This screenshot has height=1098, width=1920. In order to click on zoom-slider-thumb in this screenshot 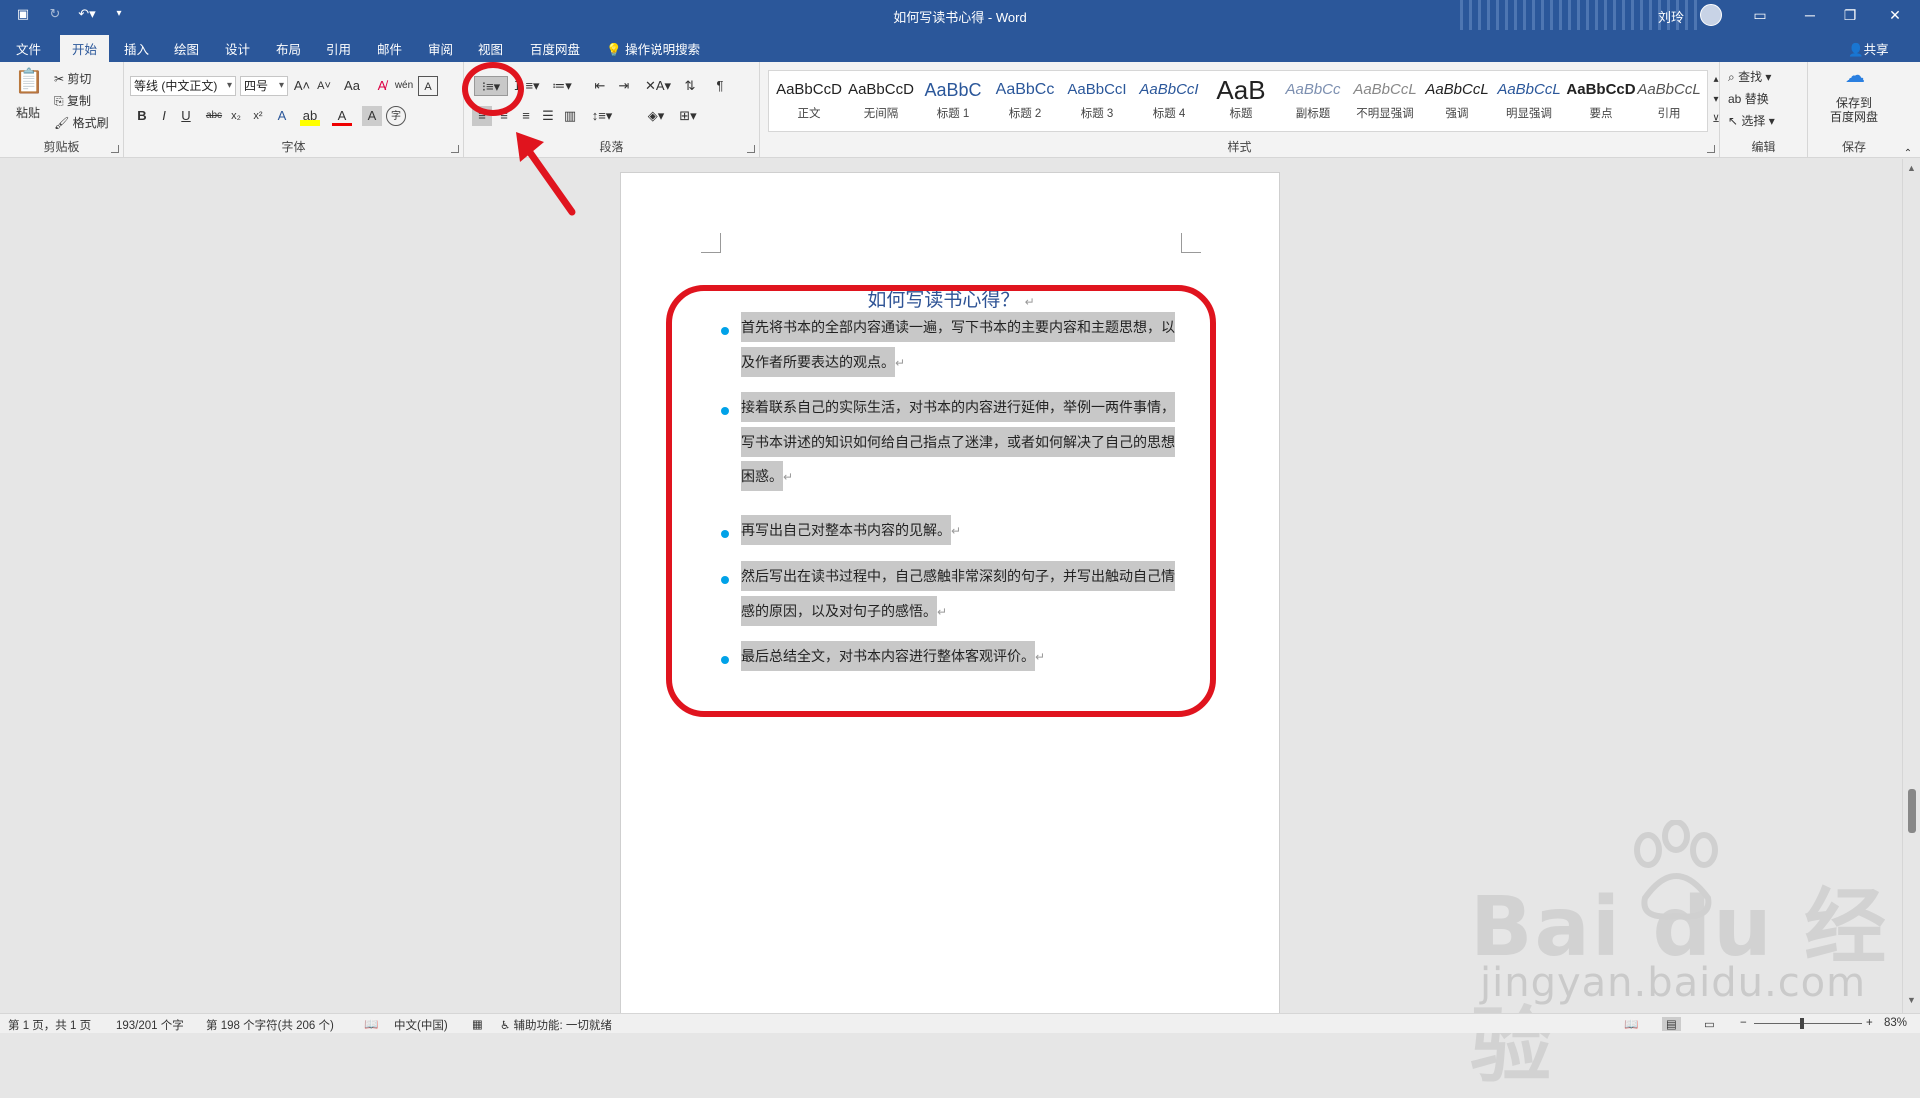, I will do `click(1802, 1023)`.